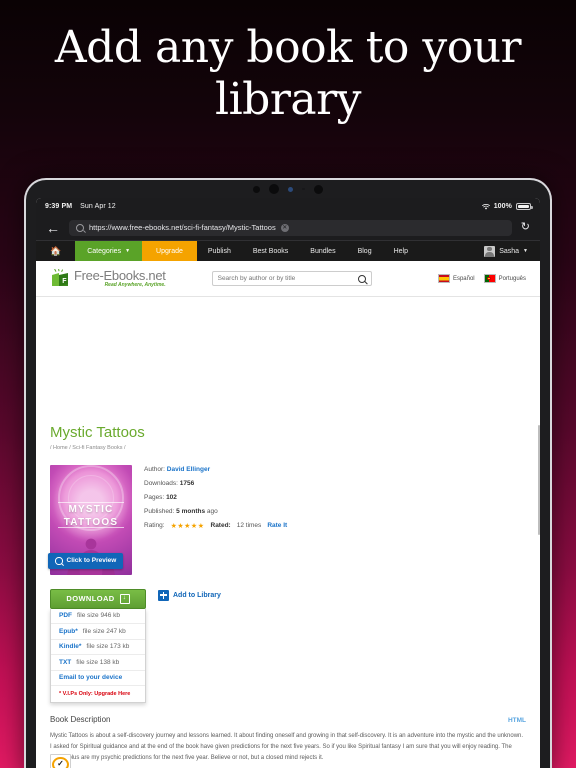 The height and width of the screenshot is (768, 576). Describe the element at coordinates (463, 278) in the screenshot. I see `language-label: Español` at that location.